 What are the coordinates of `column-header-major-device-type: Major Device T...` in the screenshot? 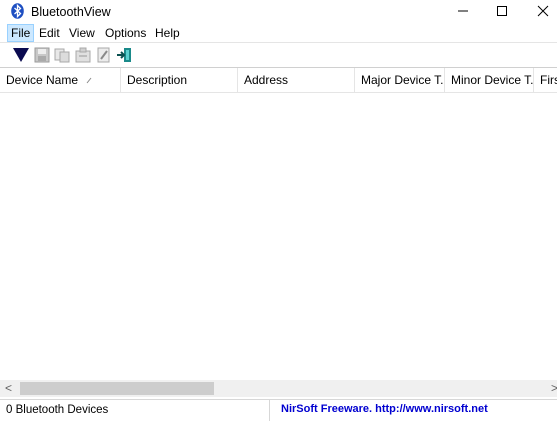 It's located at (400, 80).